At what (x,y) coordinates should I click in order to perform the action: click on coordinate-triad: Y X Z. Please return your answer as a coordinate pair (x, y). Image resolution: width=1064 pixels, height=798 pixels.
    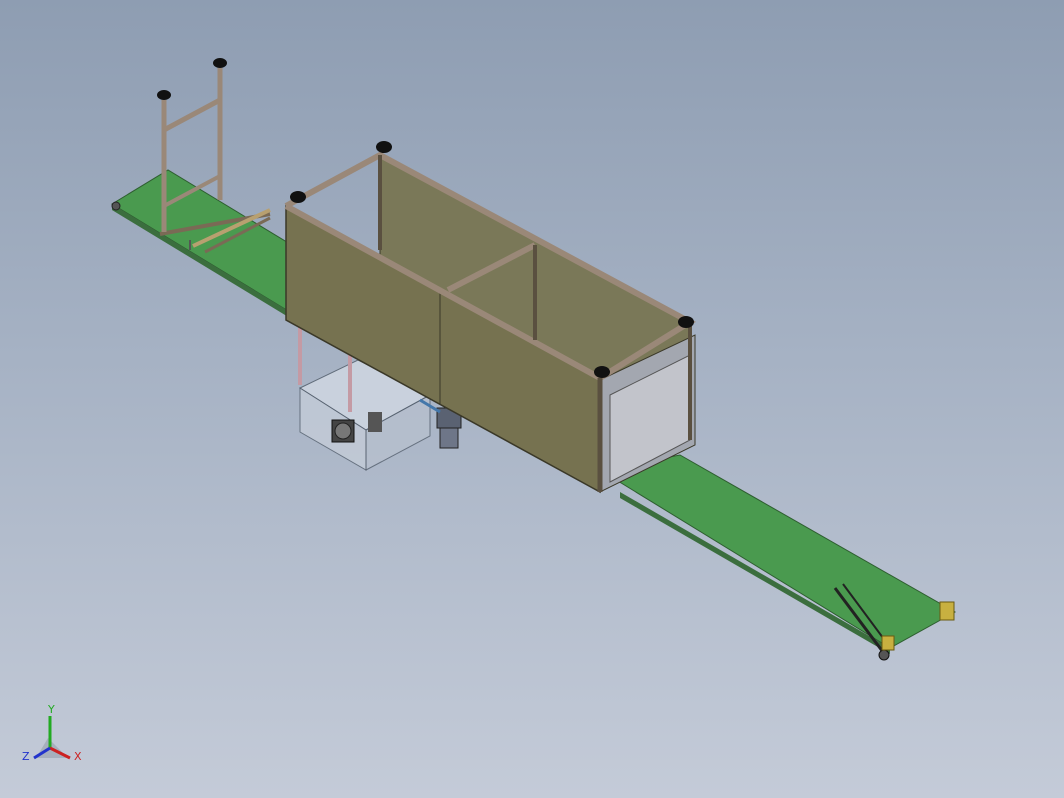
    Looking at the image, I should click on (52, 733).